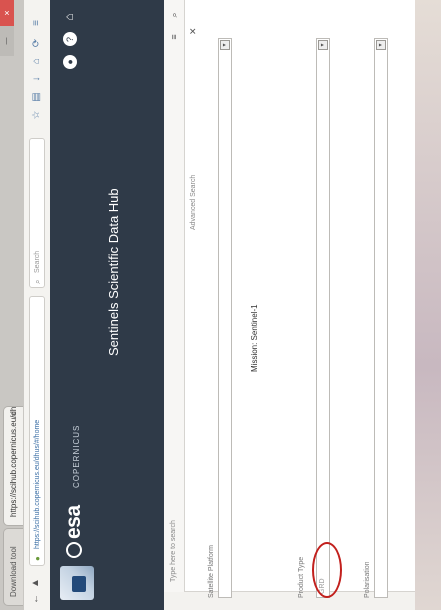  What do you see at coordinates (13, 571) in the screenshot?
I see `tab-label: Download tool` at bounding box center [13, 571].